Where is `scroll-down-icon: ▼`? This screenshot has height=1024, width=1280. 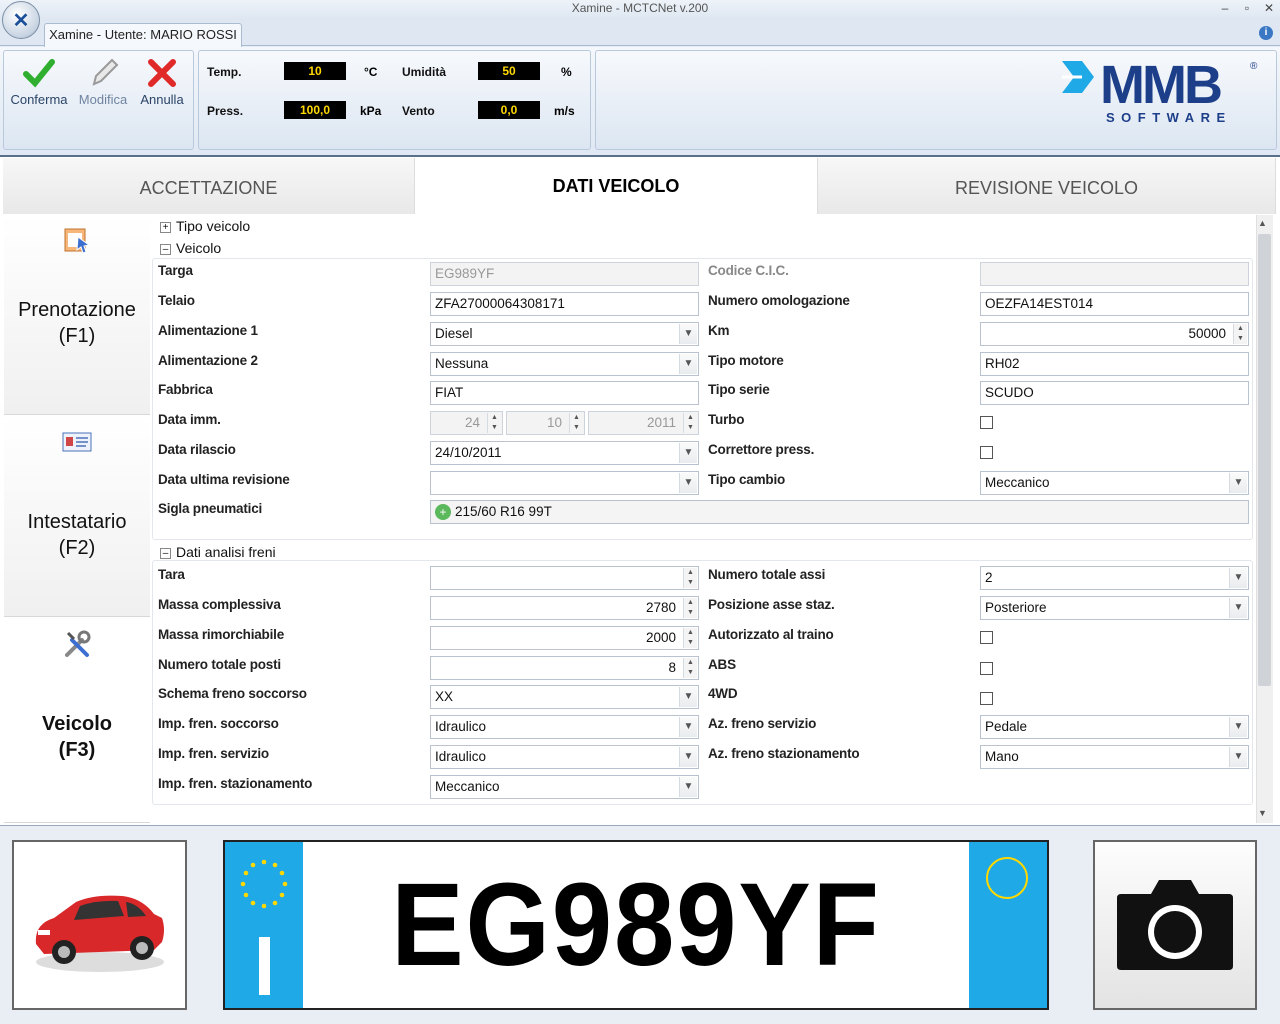
scroll-down-icon: ▼ is located at coordinates (1262, 813).